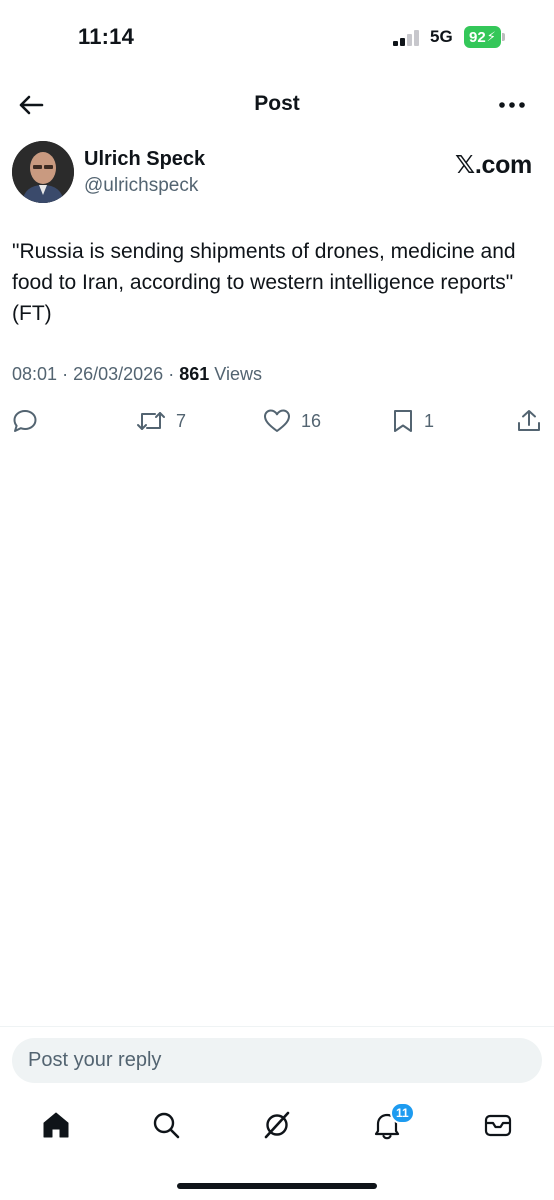 The image size is (554, 1200). I want to click on post-actions: 7 16 1, so click(277, 421).